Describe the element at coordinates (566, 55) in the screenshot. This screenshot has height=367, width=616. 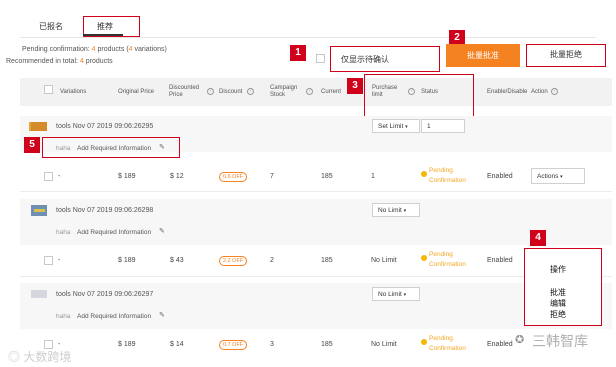
I see `batch-reject-button: 批量拒绝` at that location.